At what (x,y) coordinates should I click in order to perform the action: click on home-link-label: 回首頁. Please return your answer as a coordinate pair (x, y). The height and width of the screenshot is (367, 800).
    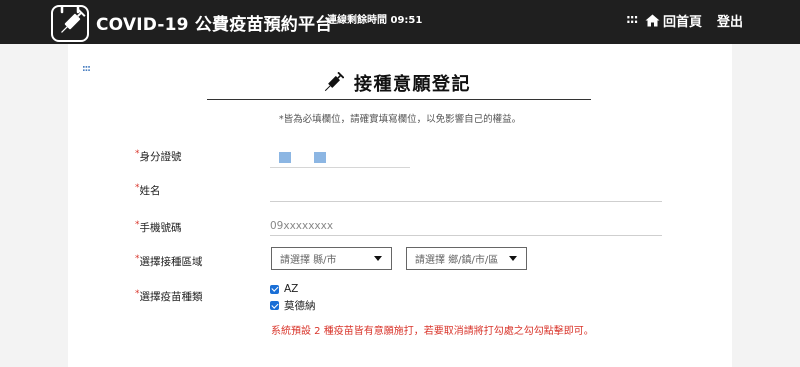
    Looking at the image, I should click on (683, 22).